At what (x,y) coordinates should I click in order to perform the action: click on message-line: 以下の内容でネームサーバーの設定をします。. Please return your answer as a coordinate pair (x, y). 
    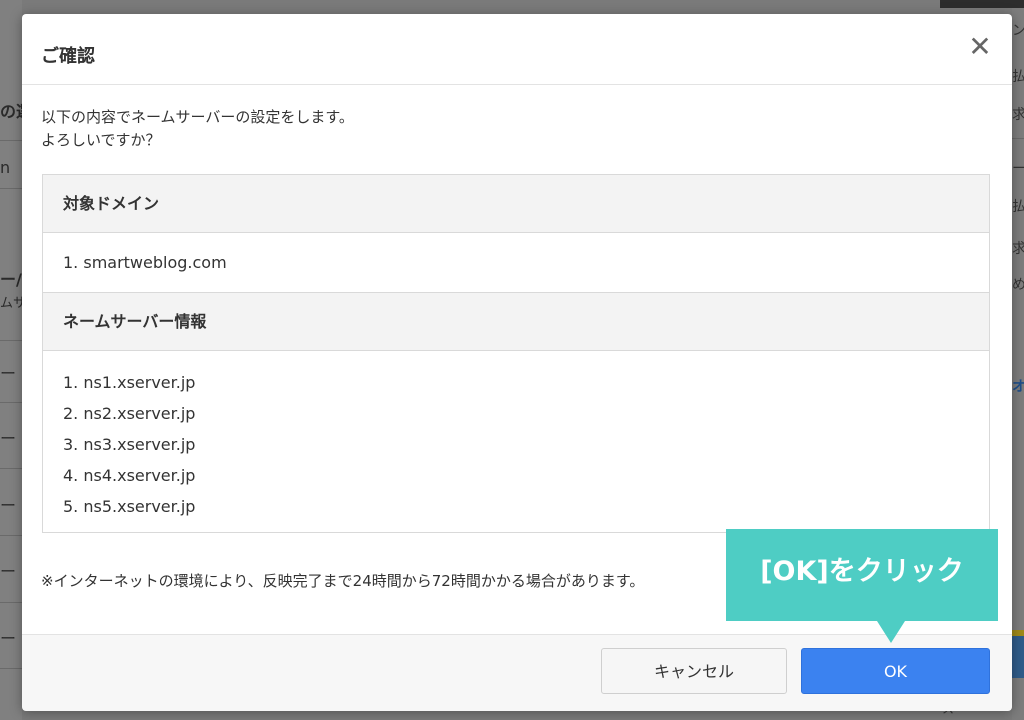
    Looking at the image, I should click on (197, 117).